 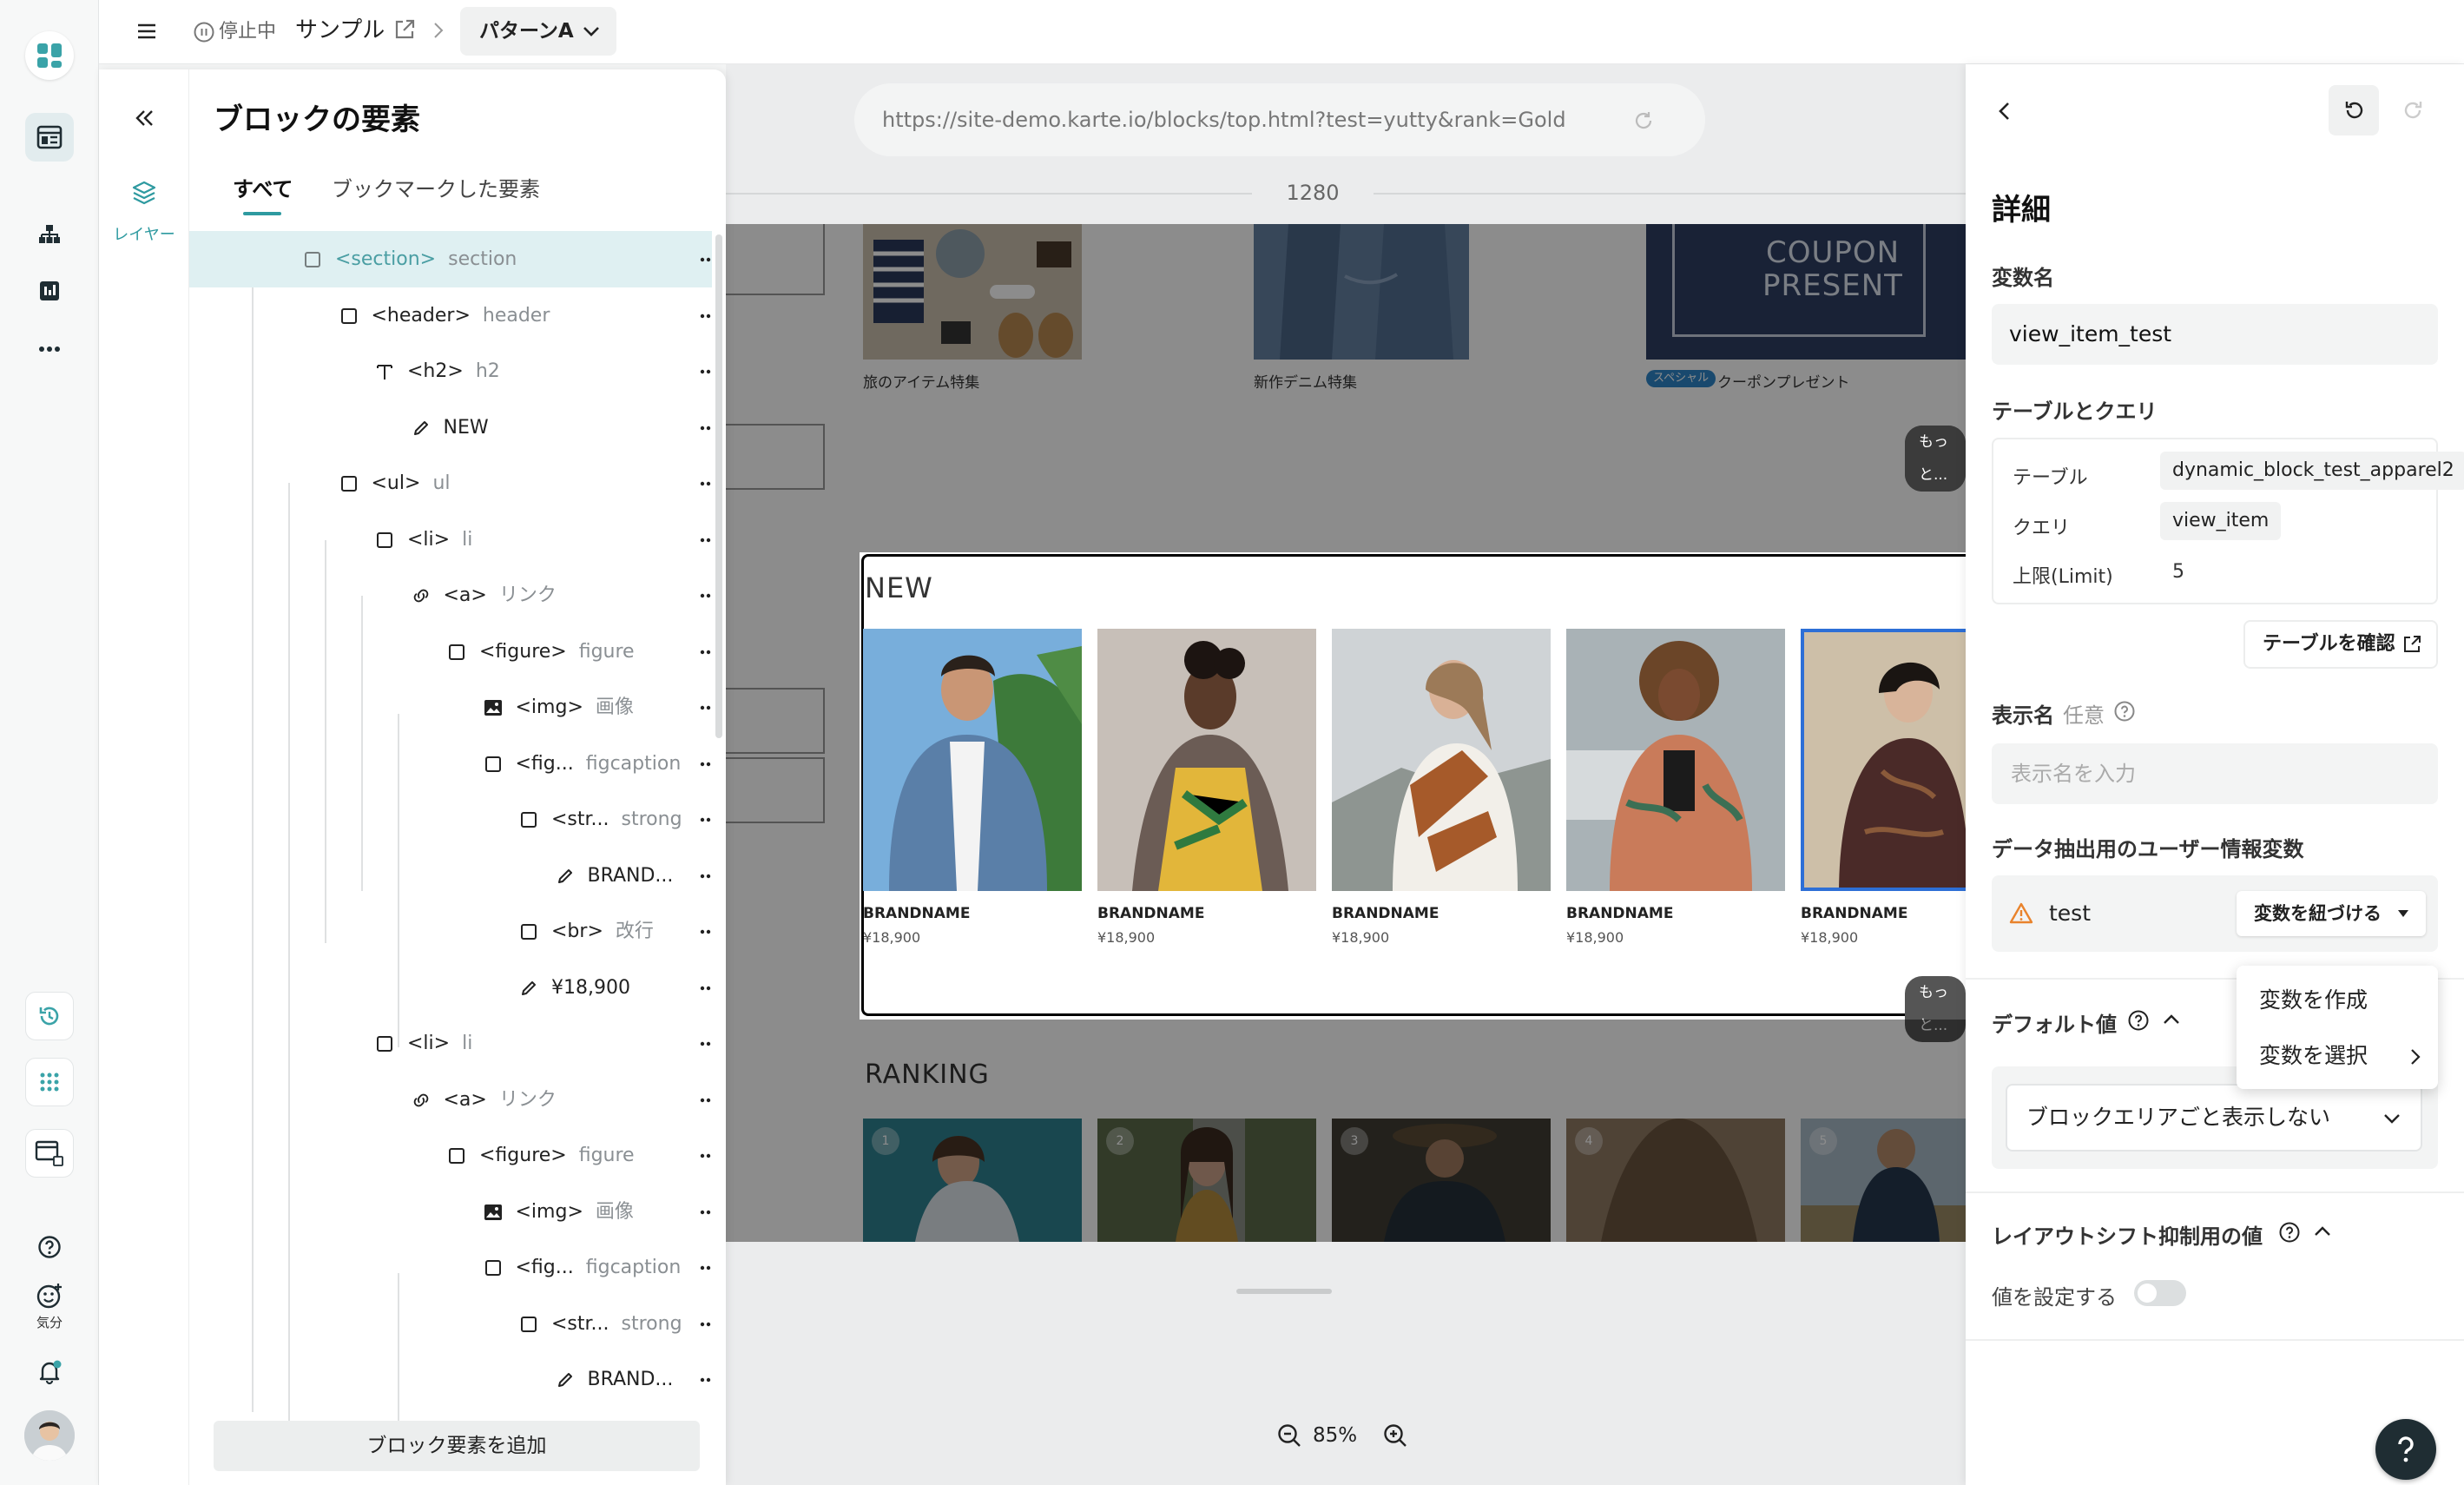 What do you see at coordinates (450, 315) in the screenshot?
I see `layer-row: <header> header` at bounding box center [450, 315].